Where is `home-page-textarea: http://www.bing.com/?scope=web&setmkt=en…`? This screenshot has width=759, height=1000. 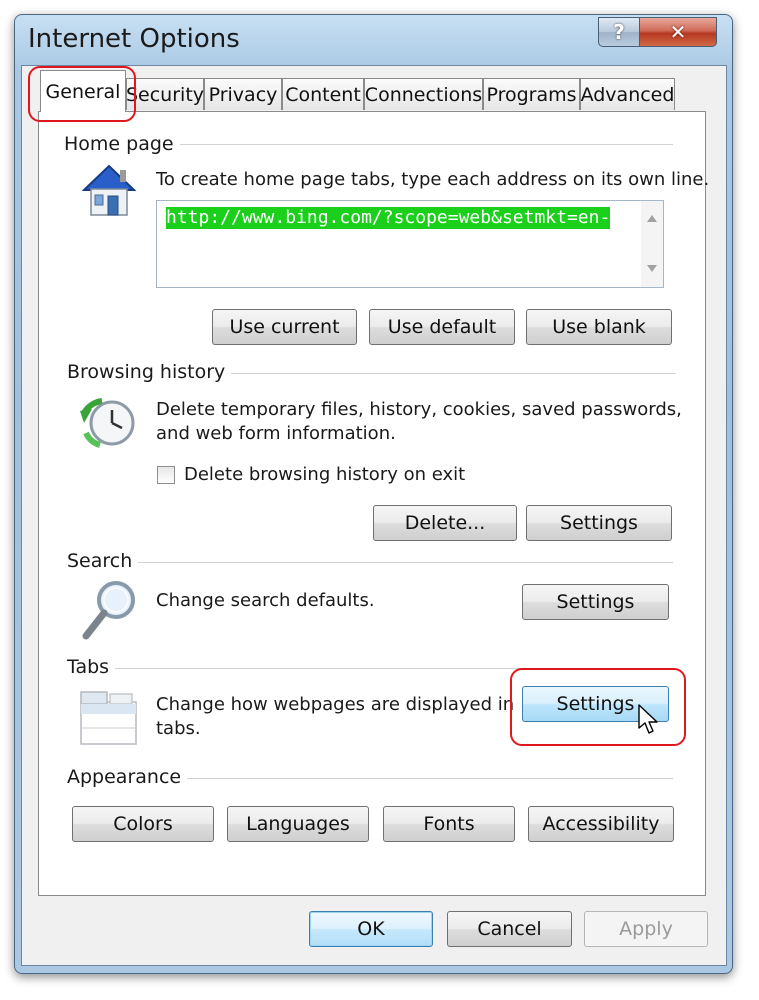 home-page-textarea: http://www.bing.com/?scope=web&setmkt=en… is located at coordinates (410, 244).